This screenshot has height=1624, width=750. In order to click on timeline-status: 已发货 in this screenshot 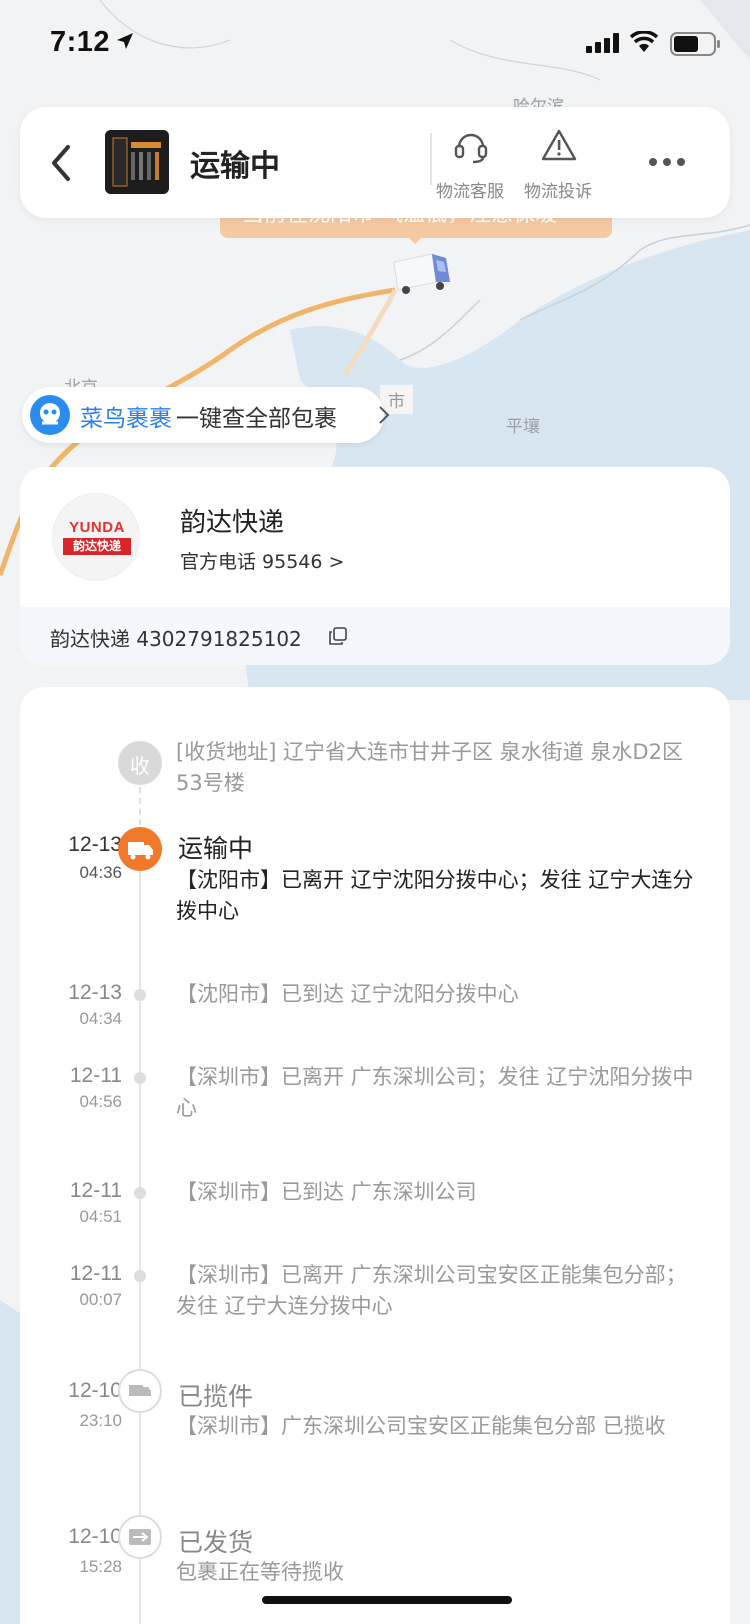, I will do `click(216, 1542)`.